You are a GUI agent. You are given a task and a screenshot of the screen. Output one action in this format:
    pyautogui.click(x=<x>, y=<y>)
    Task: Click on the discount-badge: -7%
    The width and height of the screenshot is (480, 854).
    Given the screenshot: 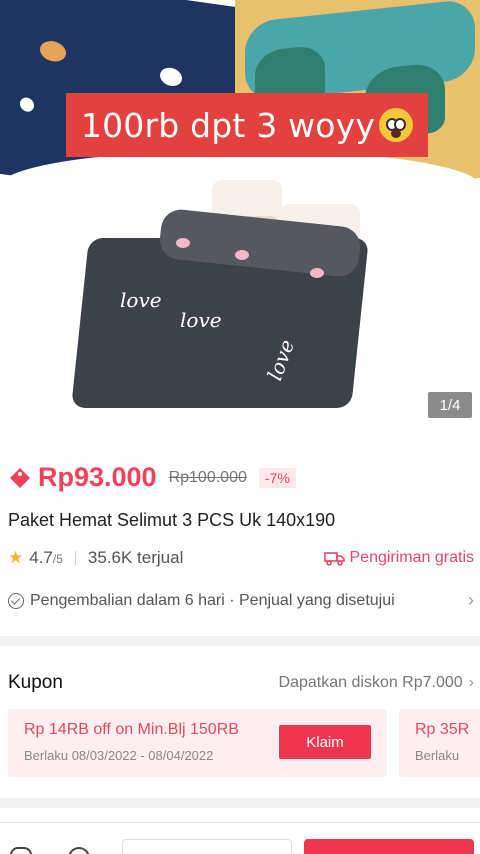 What is the action you would take?
    pyautogui.click(x=277, y=477)
    